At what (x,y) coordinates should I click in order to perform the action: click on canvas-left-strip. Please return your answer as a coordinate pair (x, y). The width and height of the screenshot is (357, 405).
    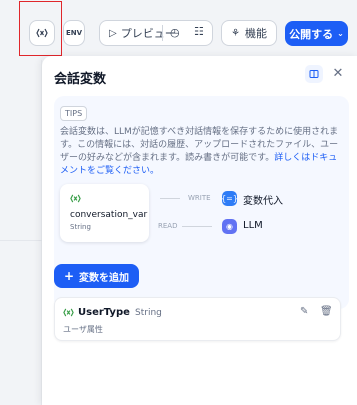
    Looking at the image, I should click on (21, 232).